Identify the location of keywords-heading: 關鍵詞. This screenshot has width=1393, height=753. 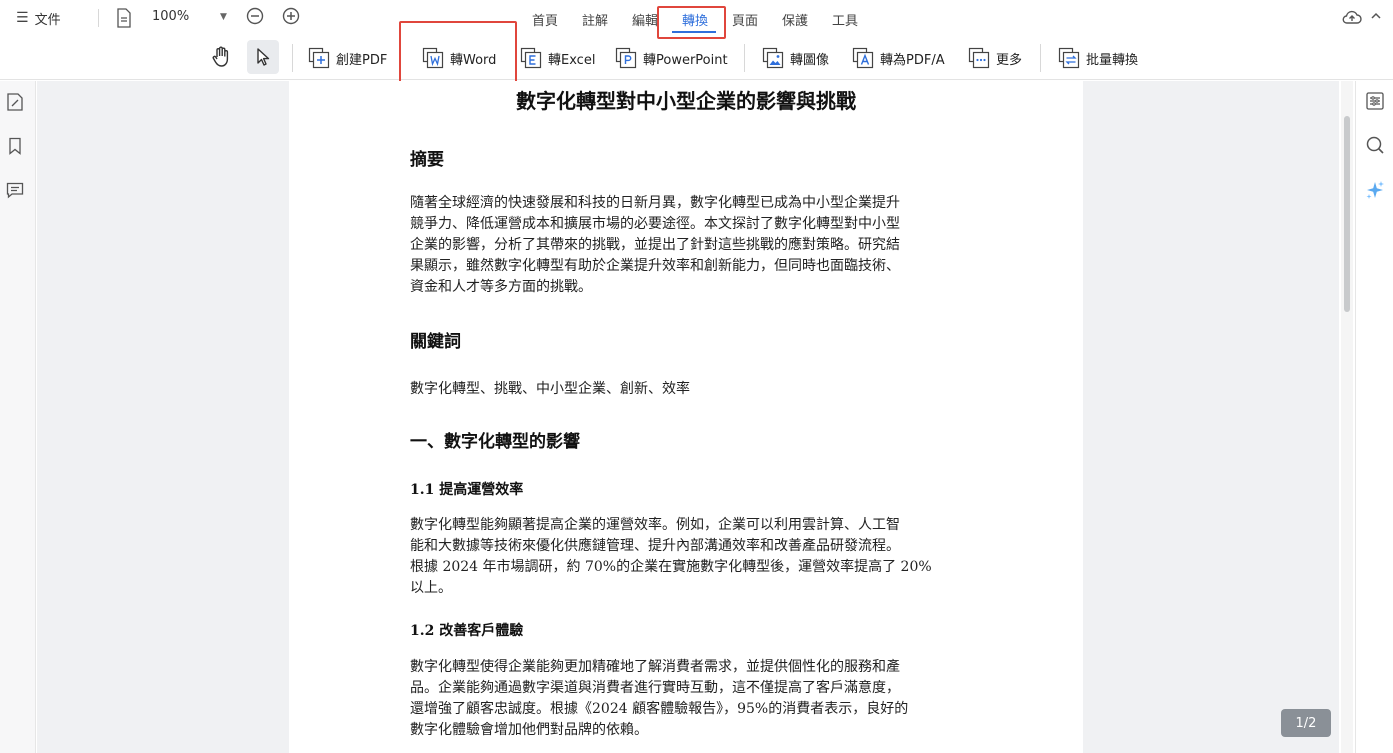
(435, 342).